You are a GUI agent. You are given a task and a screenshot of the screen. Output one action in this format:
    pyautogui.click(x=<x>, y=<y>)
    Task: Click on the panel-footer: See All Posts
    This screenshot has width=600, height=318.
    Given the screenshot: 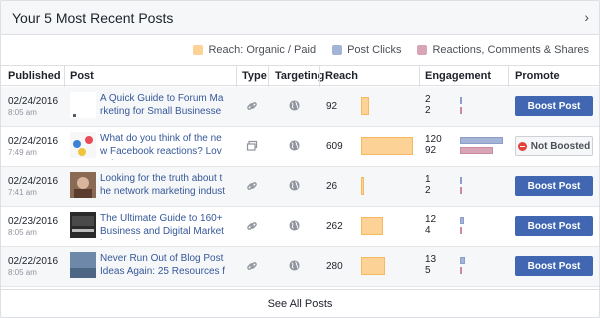 What is the action you would take?
    pyautogui.click(x=300, y=303)
    